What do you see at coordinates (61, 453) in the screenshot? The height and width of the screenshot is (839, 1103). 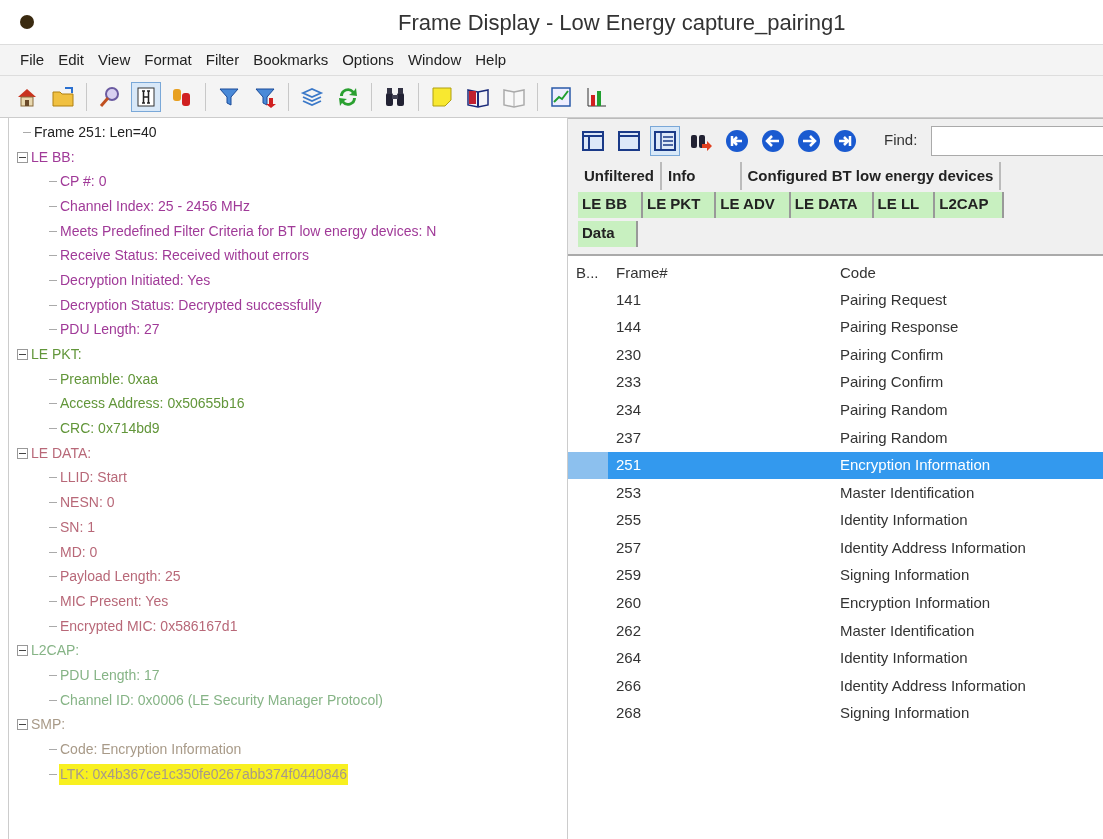 I see `tree-item: LE DATA:` at bounding box center [61, 453].